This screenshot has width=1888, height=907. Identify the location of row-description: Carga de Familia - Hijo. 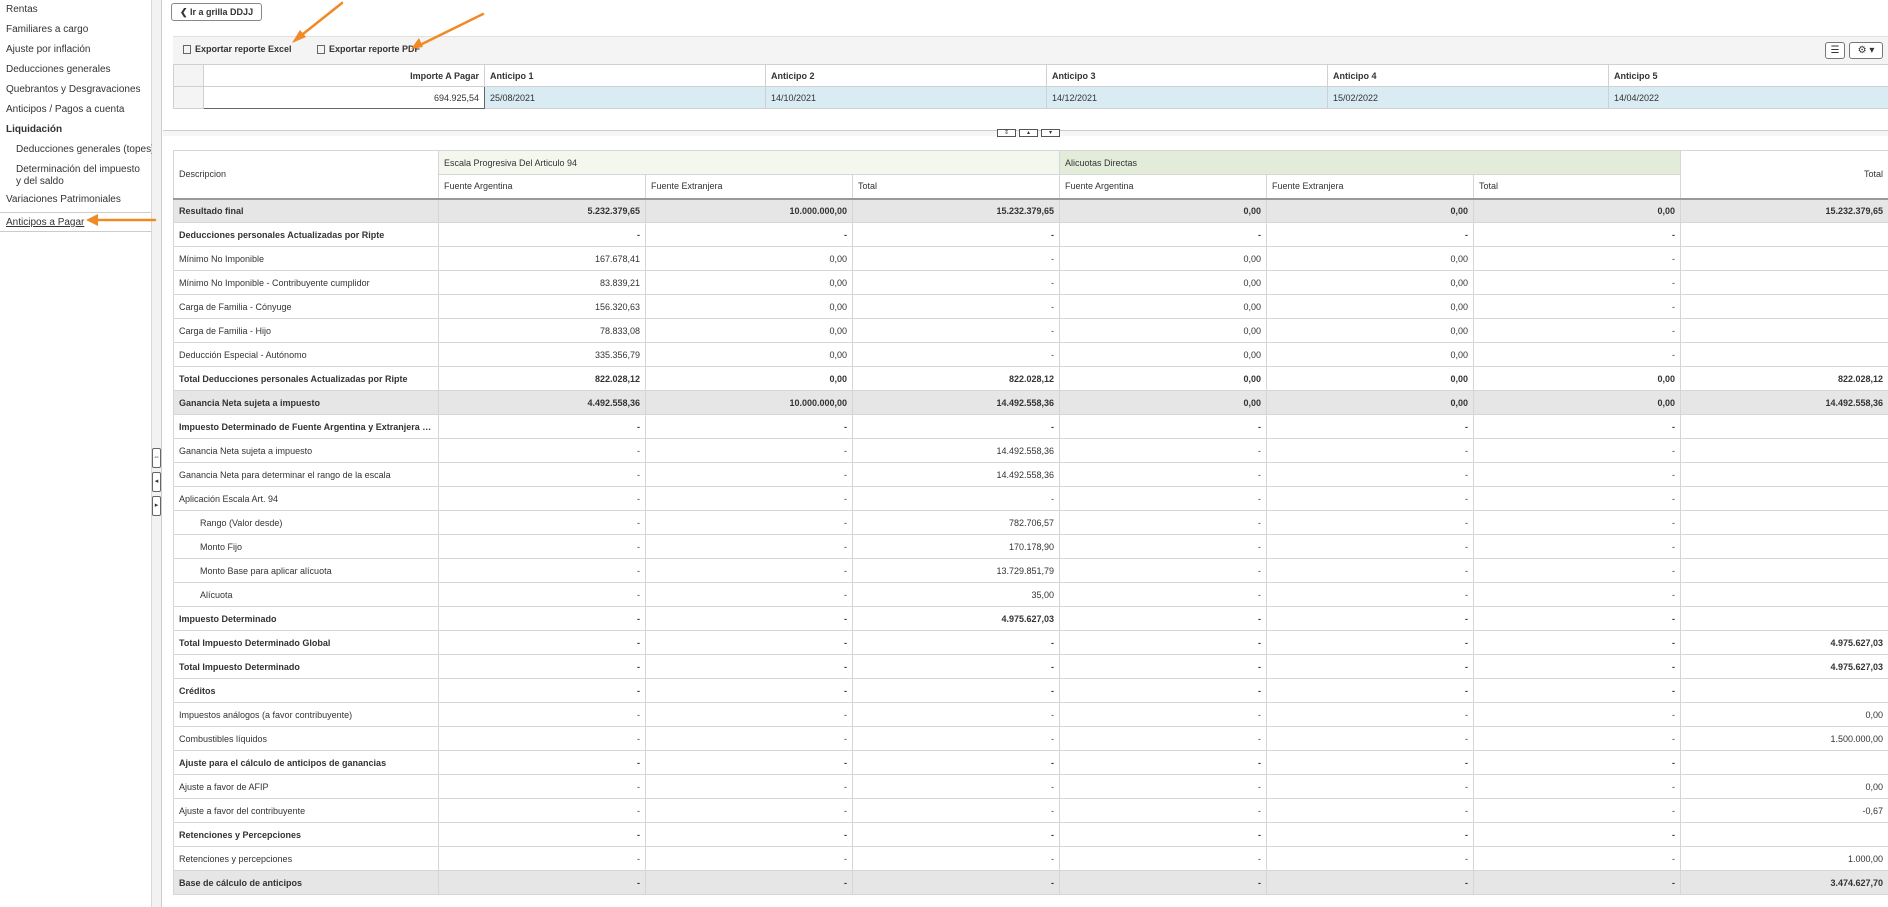
(306, 330).